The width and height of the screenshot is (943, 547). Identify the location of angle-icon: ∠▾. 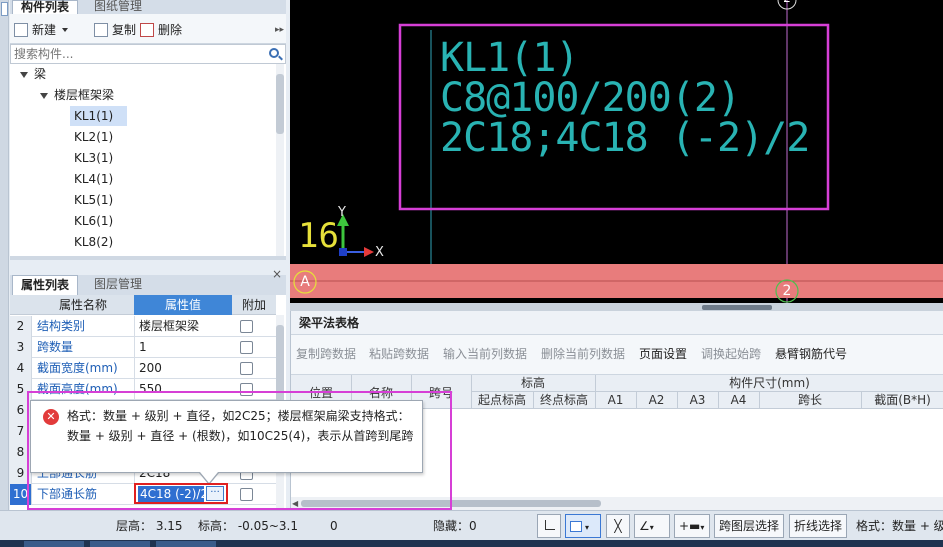
(652, 526).